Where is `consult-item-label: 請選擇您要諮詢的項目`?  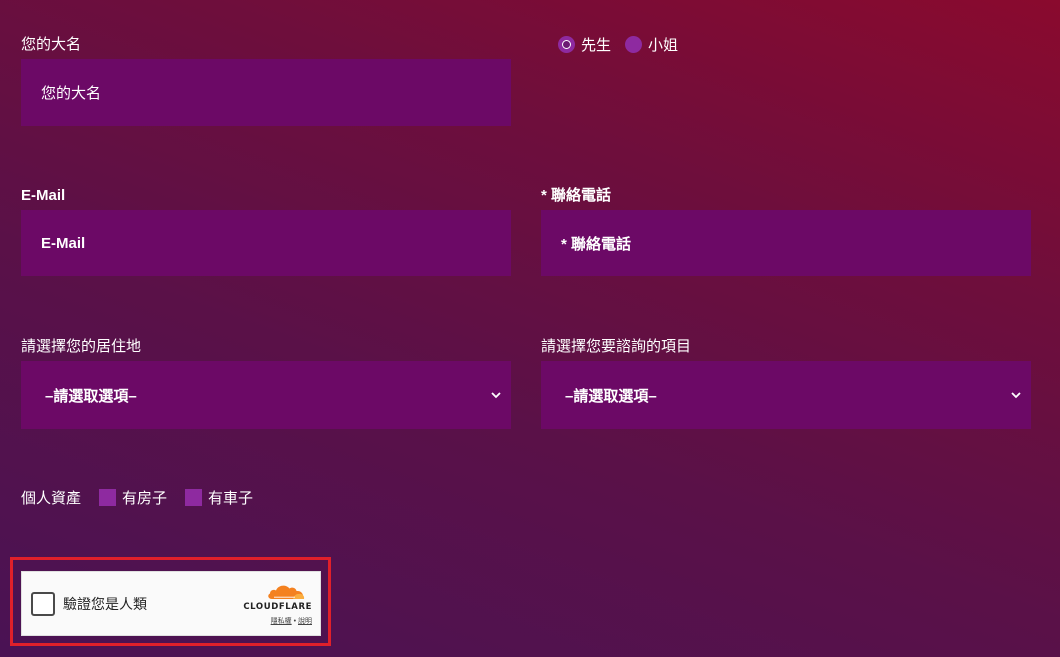
consult-item-label: 請選擇您要諮詢的項目 is located at coordinates (616, 346).